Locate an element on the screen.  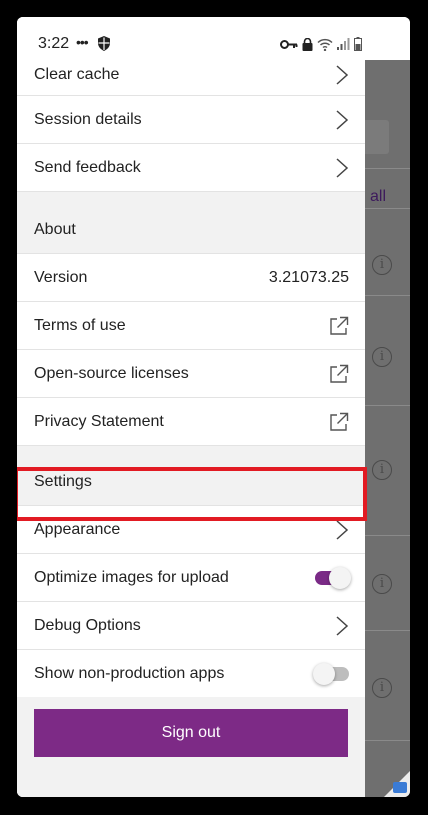
terms-of-use-row: Terms of use is located at coordinates (191, 326).